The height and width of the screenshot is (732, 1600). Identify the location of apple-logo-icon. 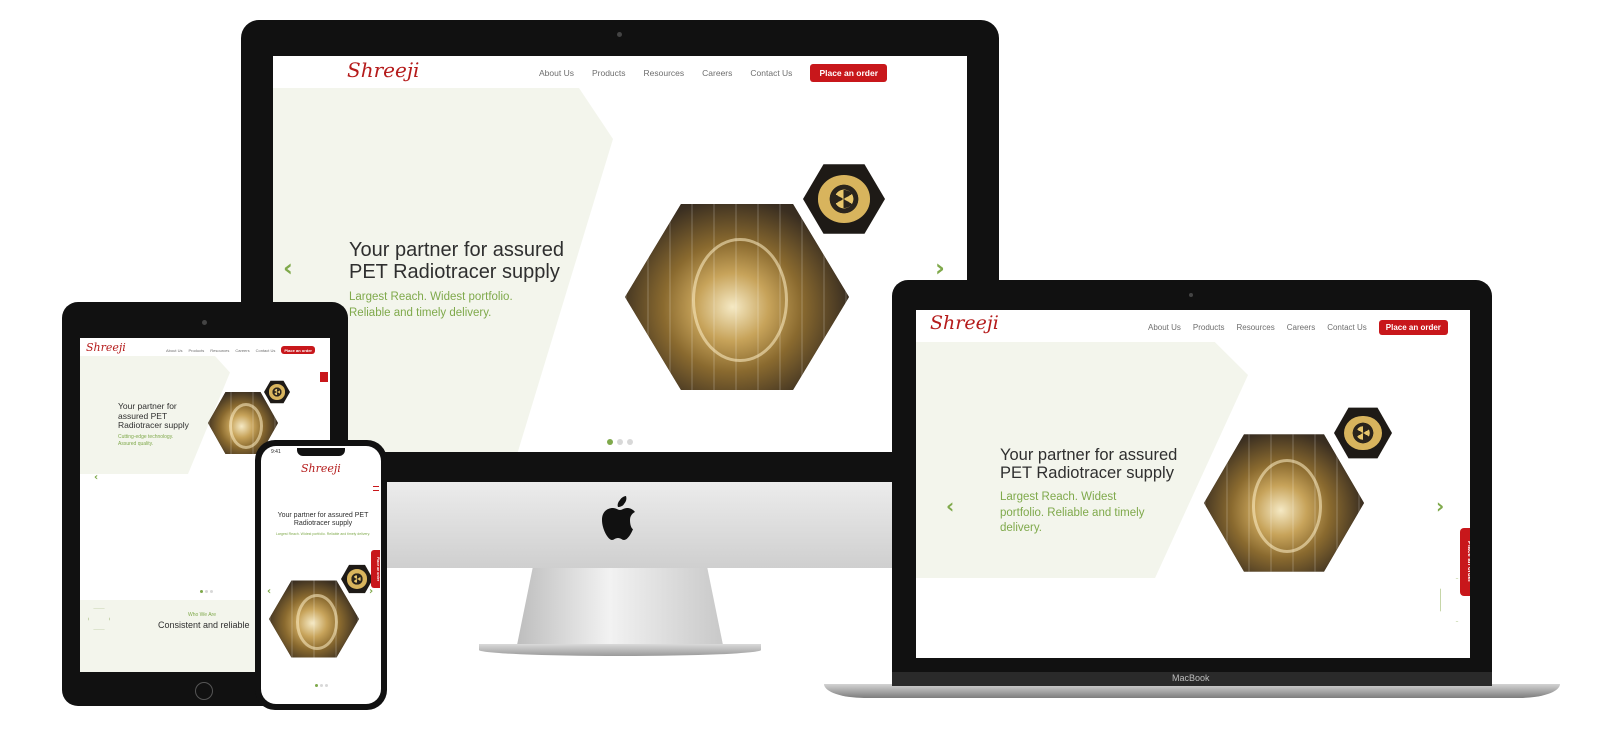
(619, 519).